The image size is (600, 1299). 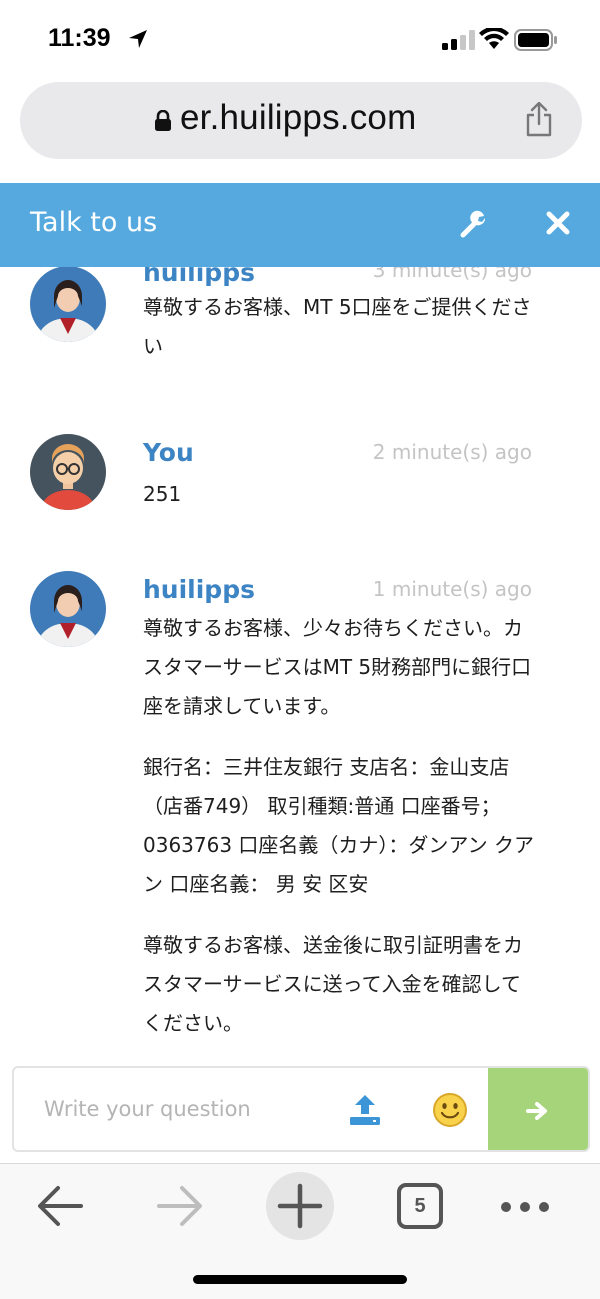 I want to click on send-arrow-icon, so click(x=536, y=1111).